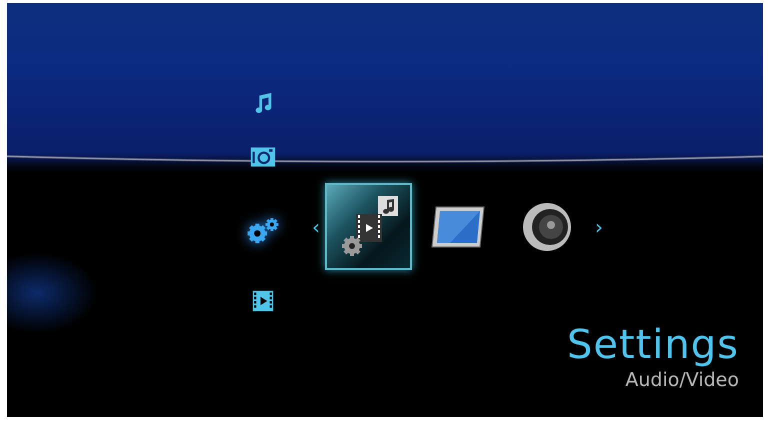 The width and height of the screenshot is (769, 434). What do you see at coordinates (458, 226) in the screenshot?
I see `monitor-icon` at bounding box center [458, 226].